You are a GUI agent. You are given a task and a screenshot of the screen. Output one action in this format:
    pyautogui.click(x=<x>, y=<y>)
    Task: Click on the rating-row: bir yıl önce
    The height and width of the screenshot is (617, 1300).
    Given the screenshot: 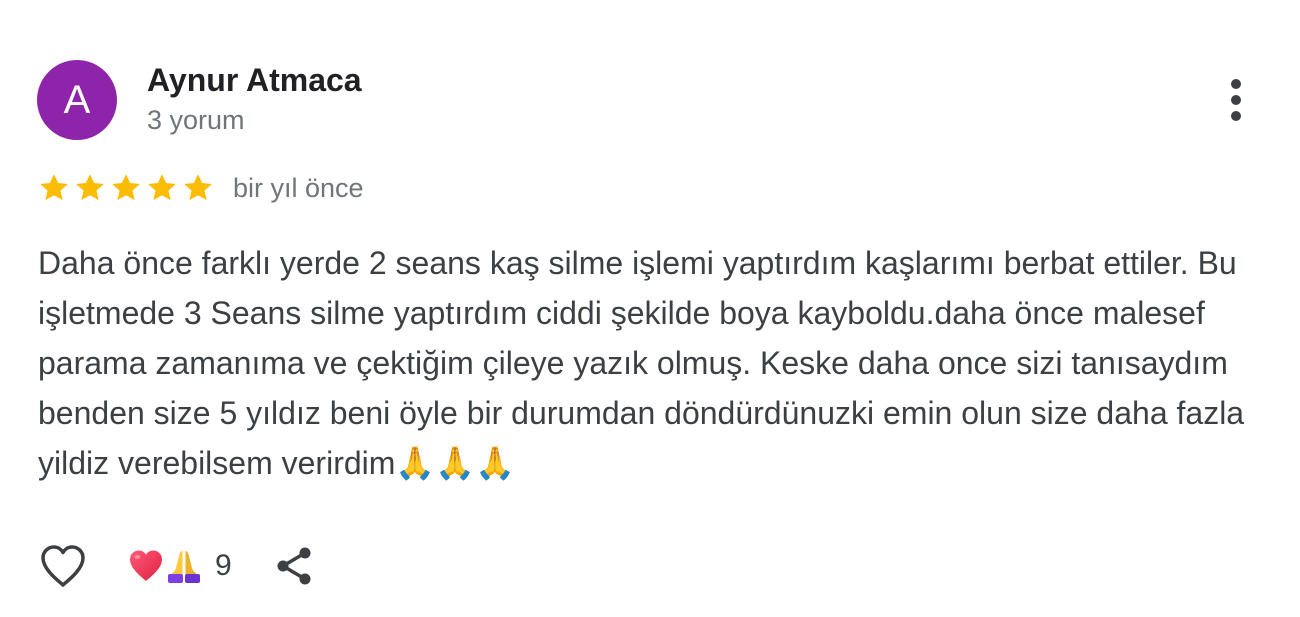 What is the action you would take?
    pyautogui.click(x=200, y=188)
    